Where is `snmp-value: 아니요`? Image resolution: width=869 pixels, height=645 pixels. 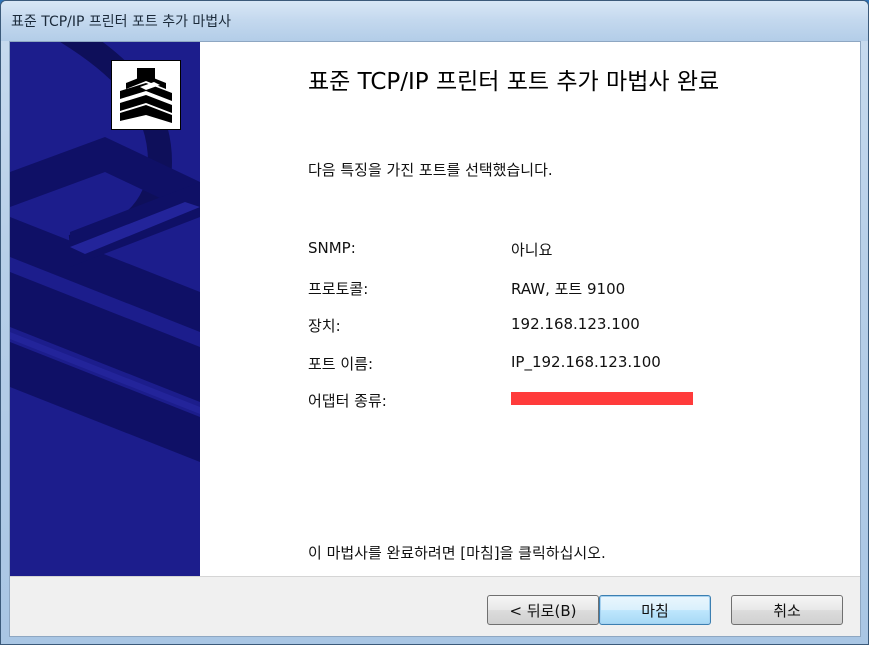 snmp-value: 아니요 is located at coordinates (532, 250).